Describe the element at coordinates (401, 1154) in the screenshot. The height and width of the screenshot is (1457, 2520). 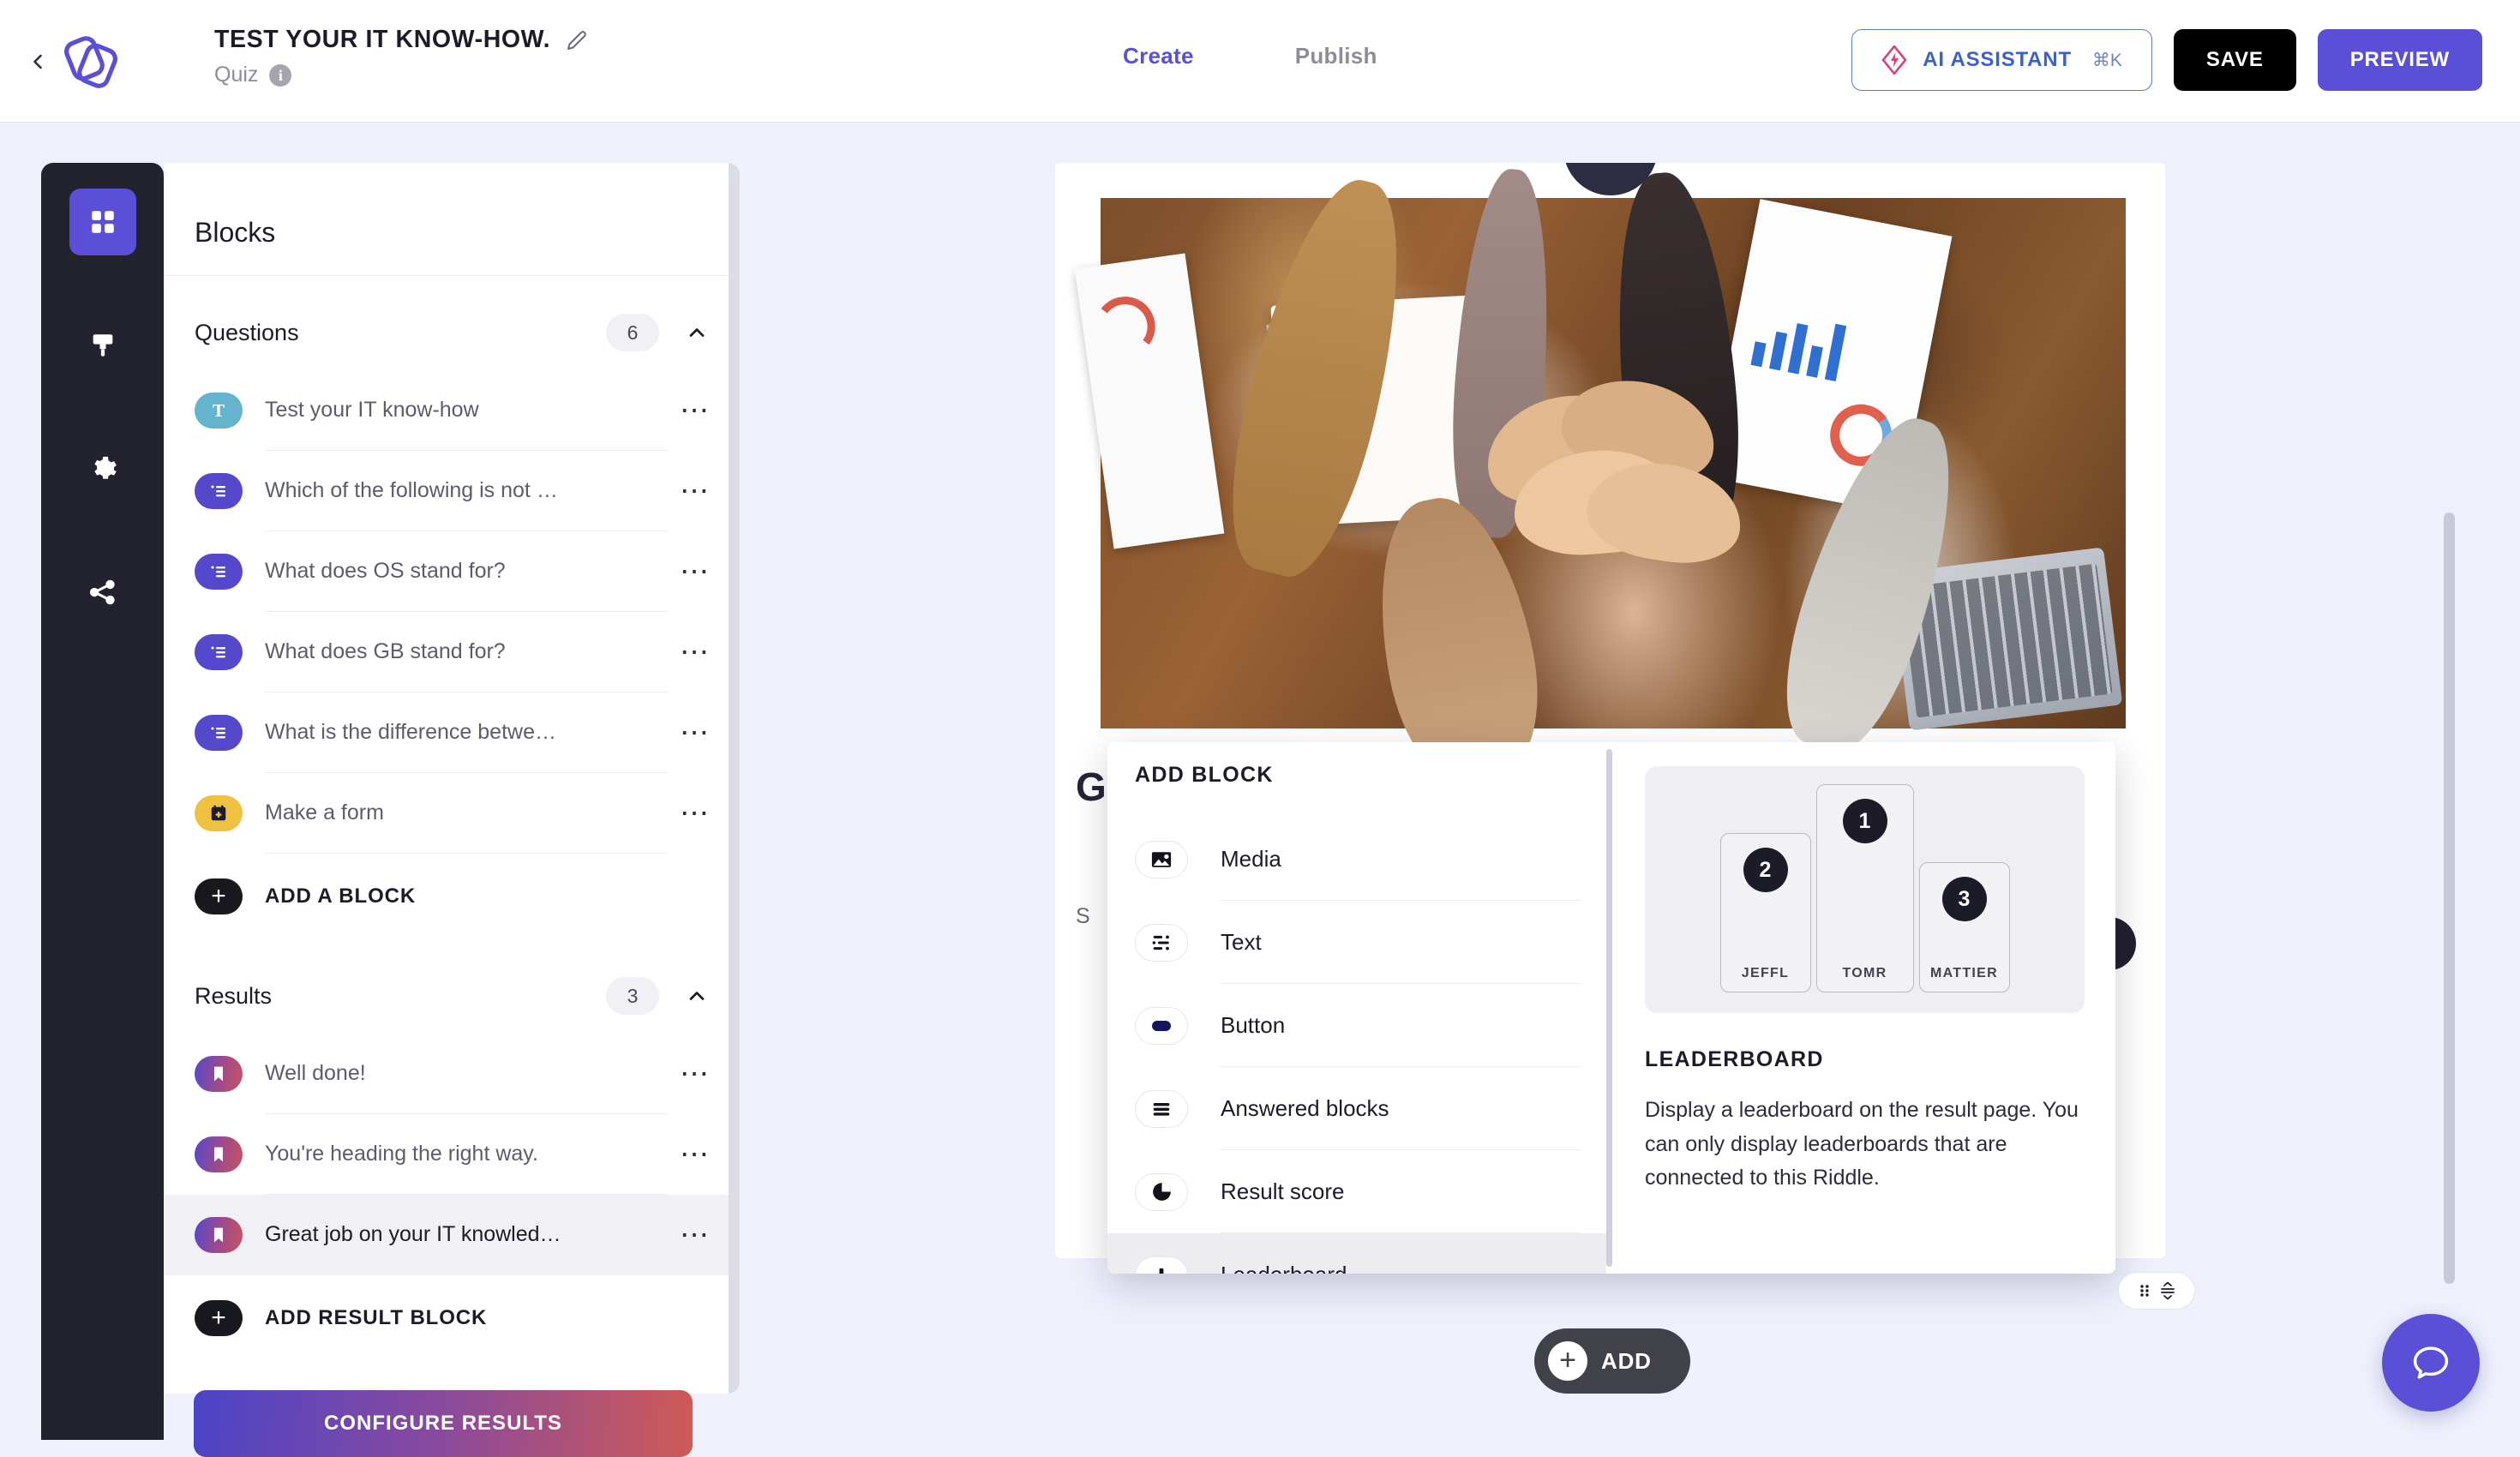
I see `list-item-label: You're heading the right way.` at that location.